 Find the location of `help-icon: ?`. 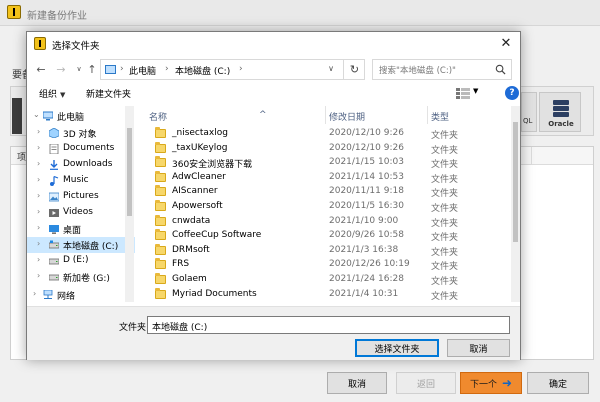

help-icon: ? is located at coordinates (512, 93).